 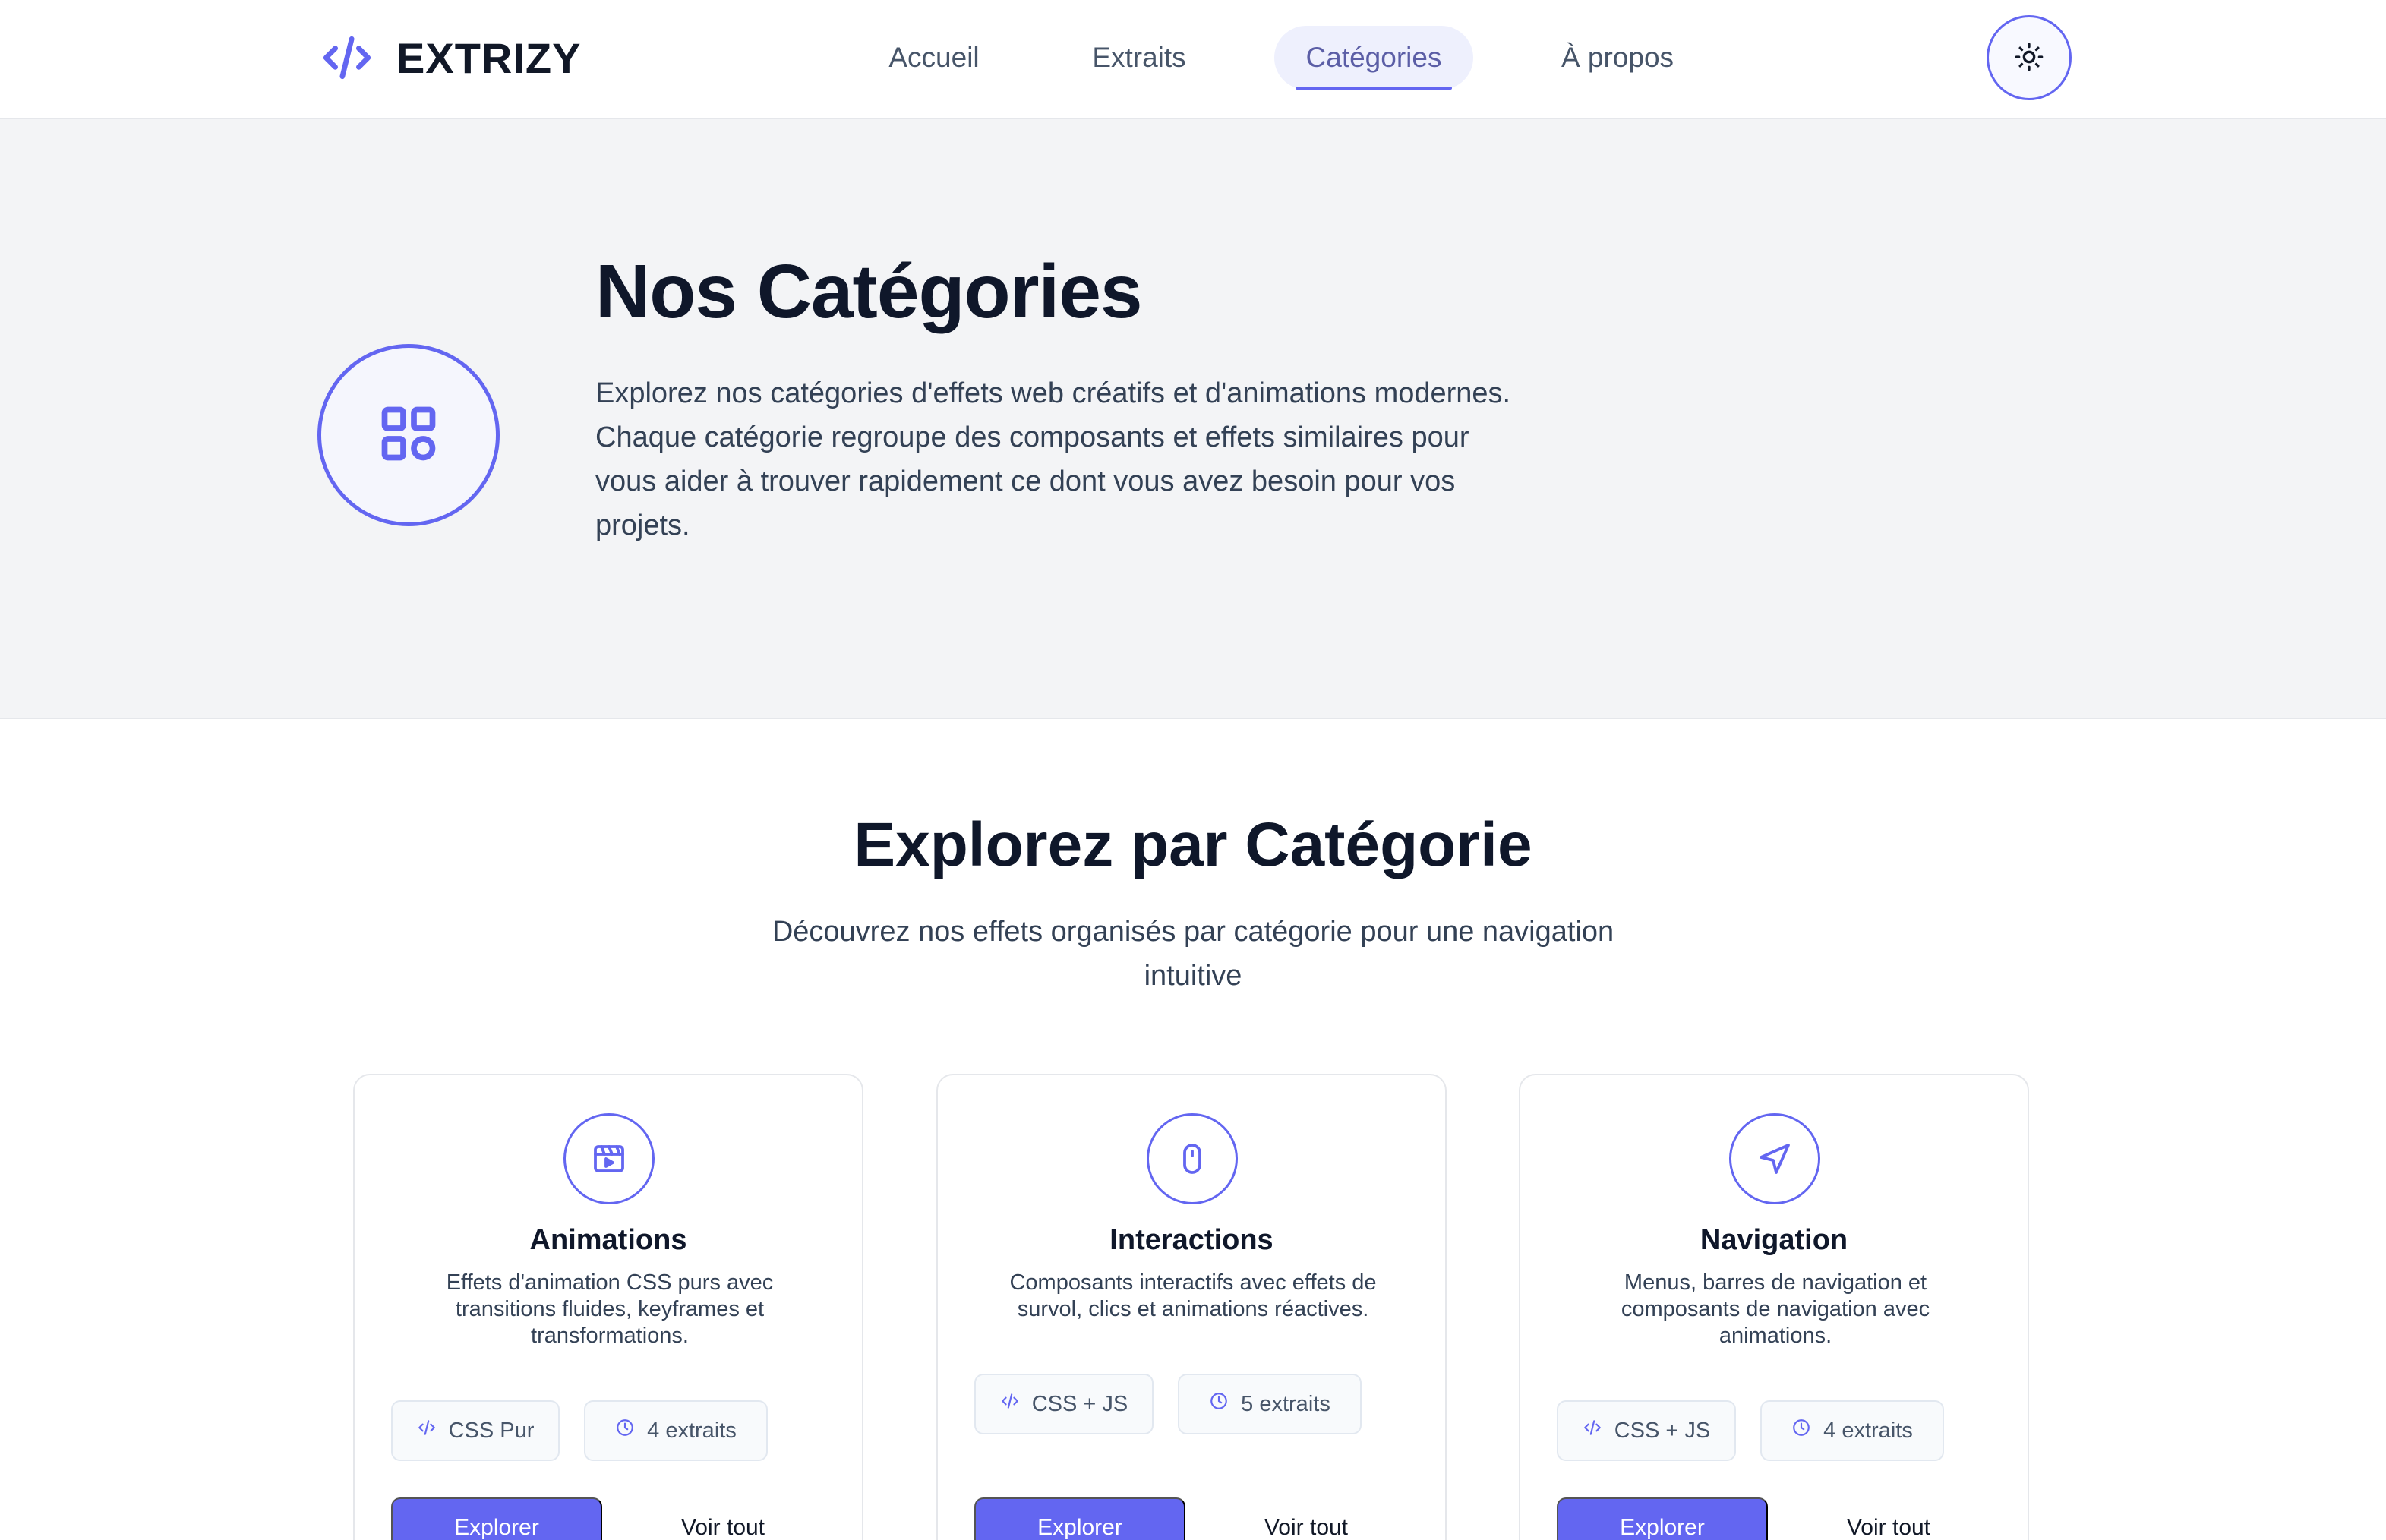 I want to click on tech-chip: CSS Pur, so click(x=475, y=1431).